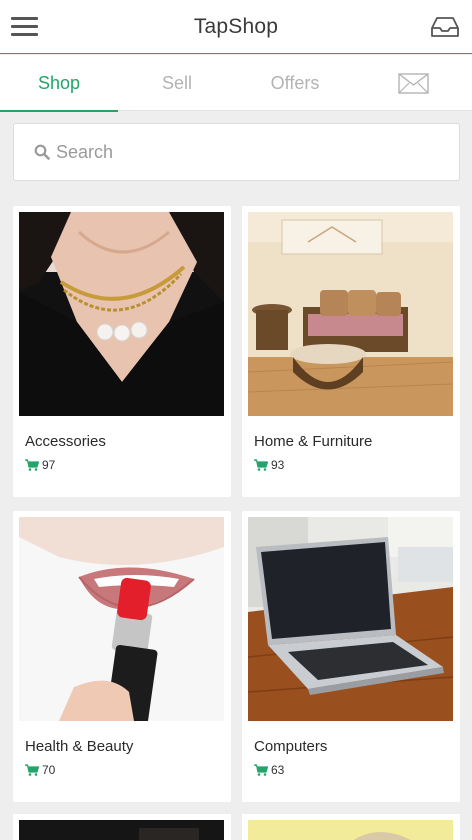  What do you see at coordinates (79, 746) in the screenshot?
I see `category-name: Health & Beauty` at bounding box center [79, 746].